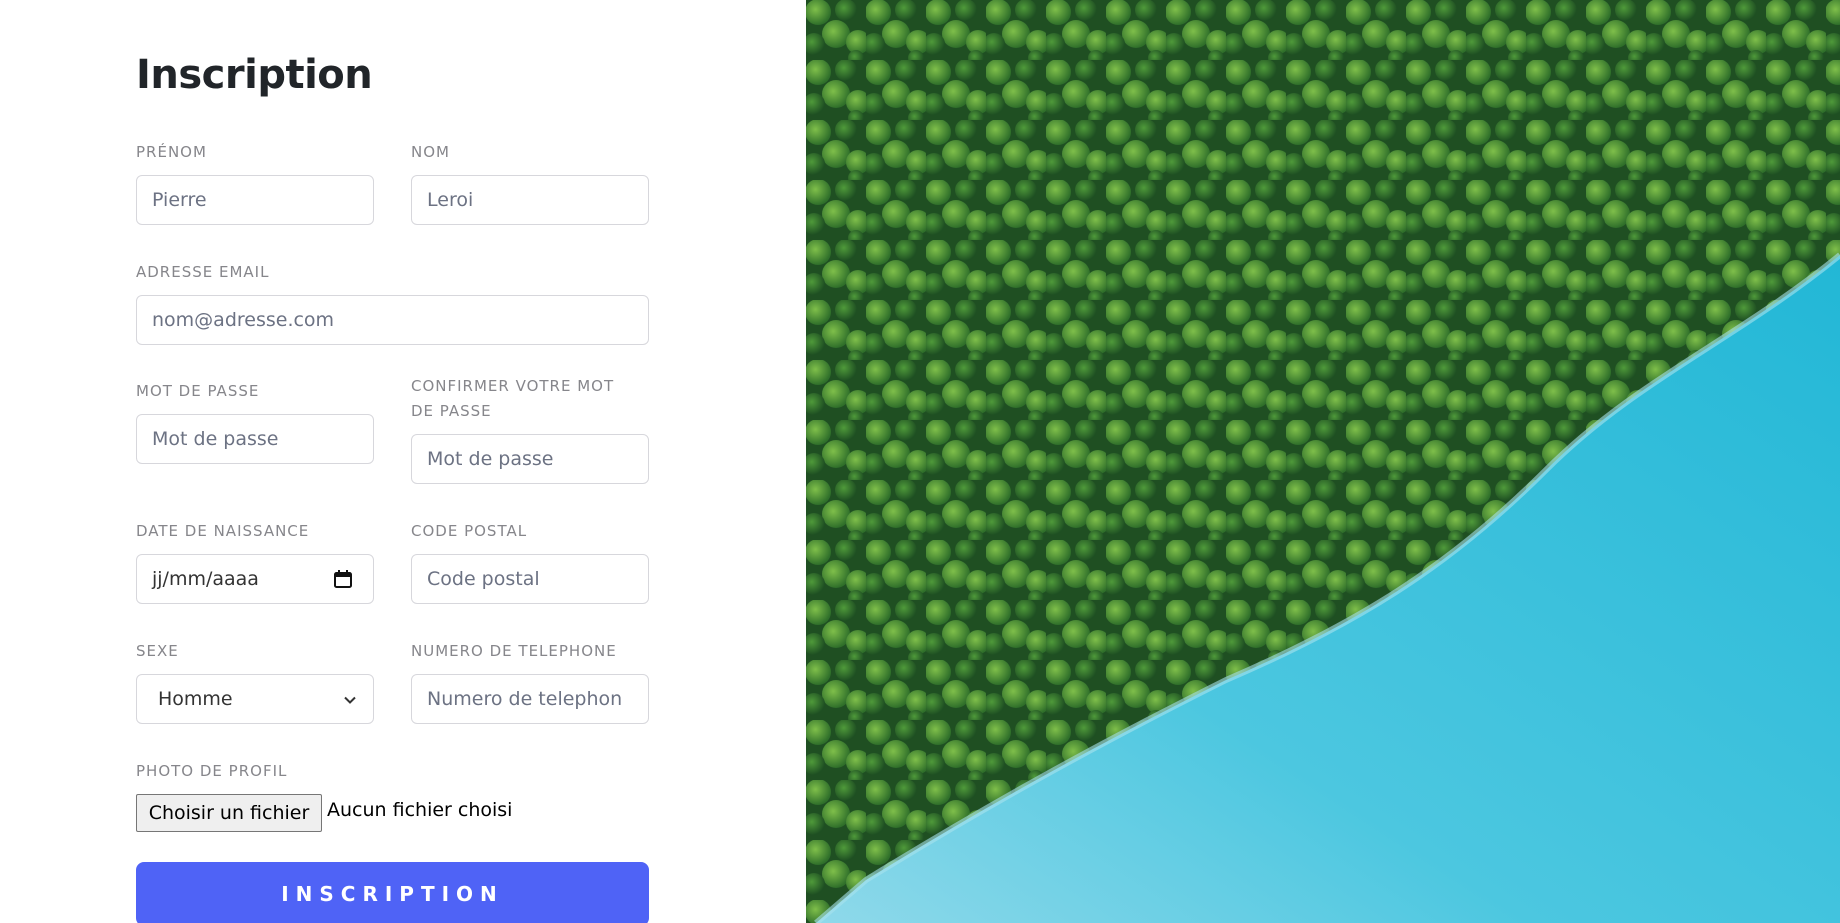 The width and height of the screenshot is (1840, 923). Describe the element at coordinates (392, 320) in the screenshot. I see `email-input: nom@adresse.com` at that location.